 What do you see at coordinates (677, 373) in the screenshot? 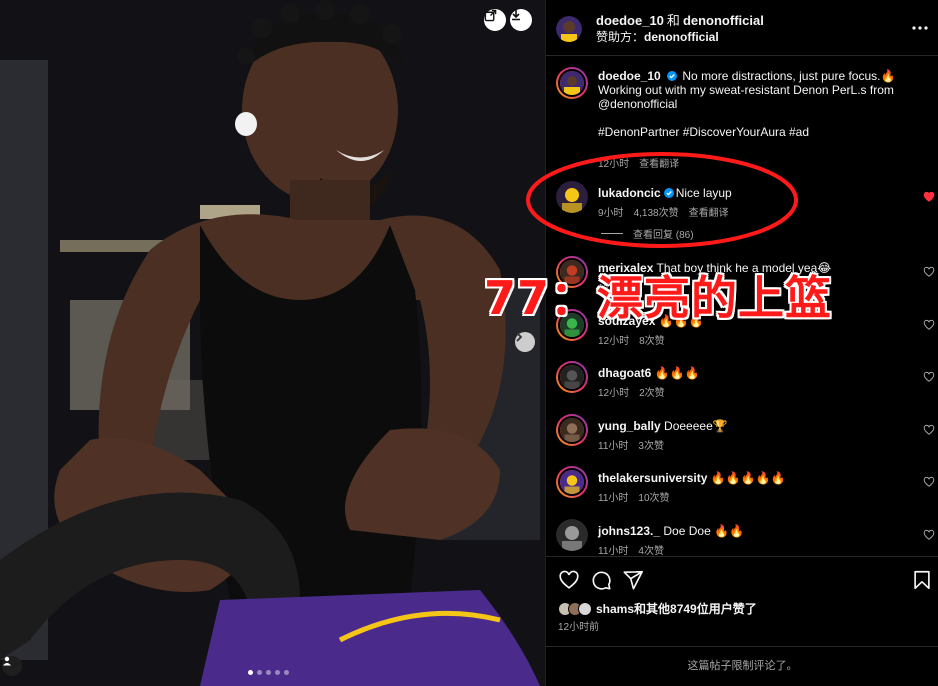
I see `comment-body: 🔥🔥🔥` at bounding box center [677, 373].